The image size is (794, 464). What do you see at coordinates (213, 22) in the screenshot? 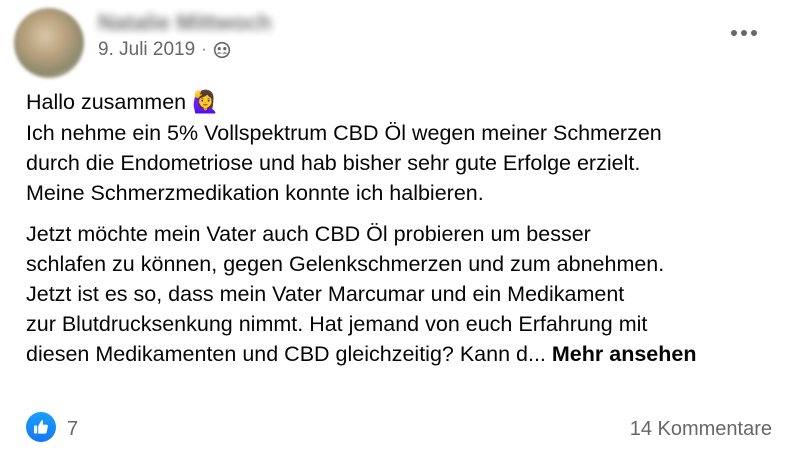
I see `author-name: Natalie Mittwoch` at bounding box center [213, 22].